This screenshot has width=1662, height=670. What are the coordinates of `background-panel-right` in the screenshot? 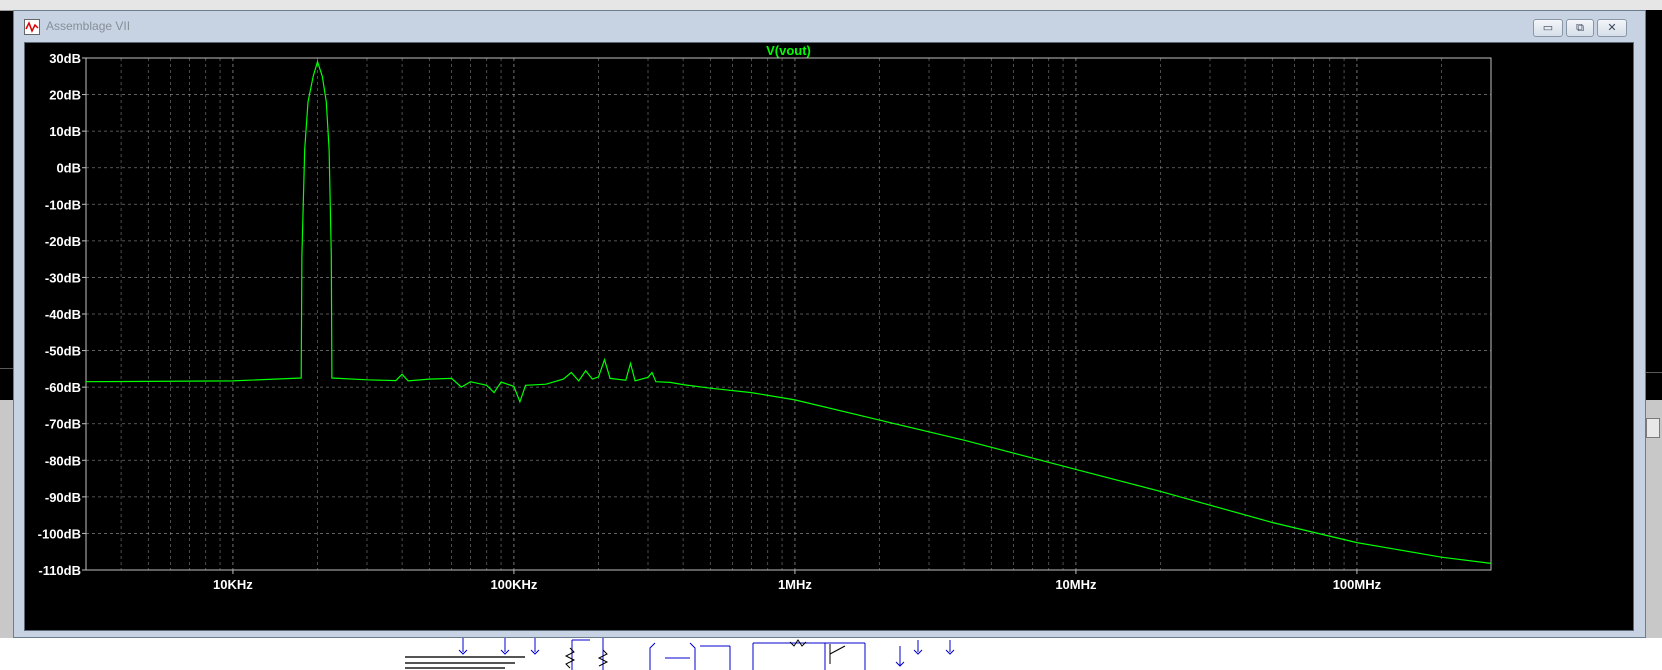 It's located at (1654, 535).